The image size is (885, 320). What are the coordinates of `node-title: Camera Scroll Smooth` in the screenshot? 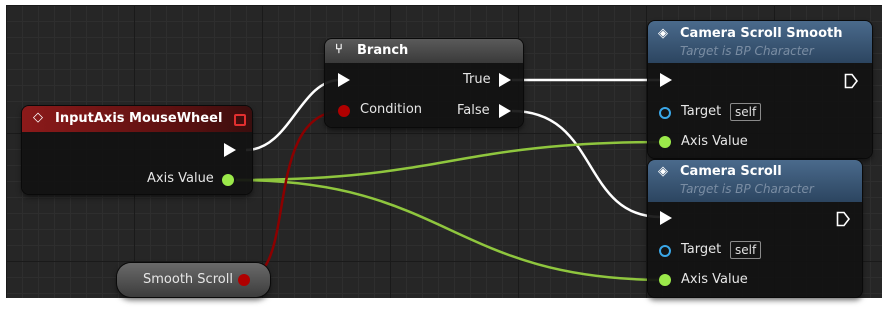 It's located at (761, 33).